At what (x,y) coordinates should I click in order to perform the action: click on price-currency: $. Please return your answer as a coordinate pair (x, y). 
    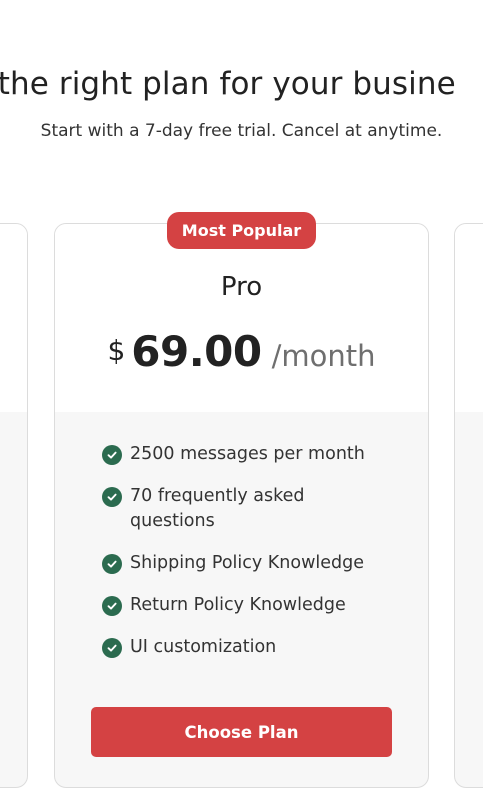
    Looking at the image, I should click on (116, 350).